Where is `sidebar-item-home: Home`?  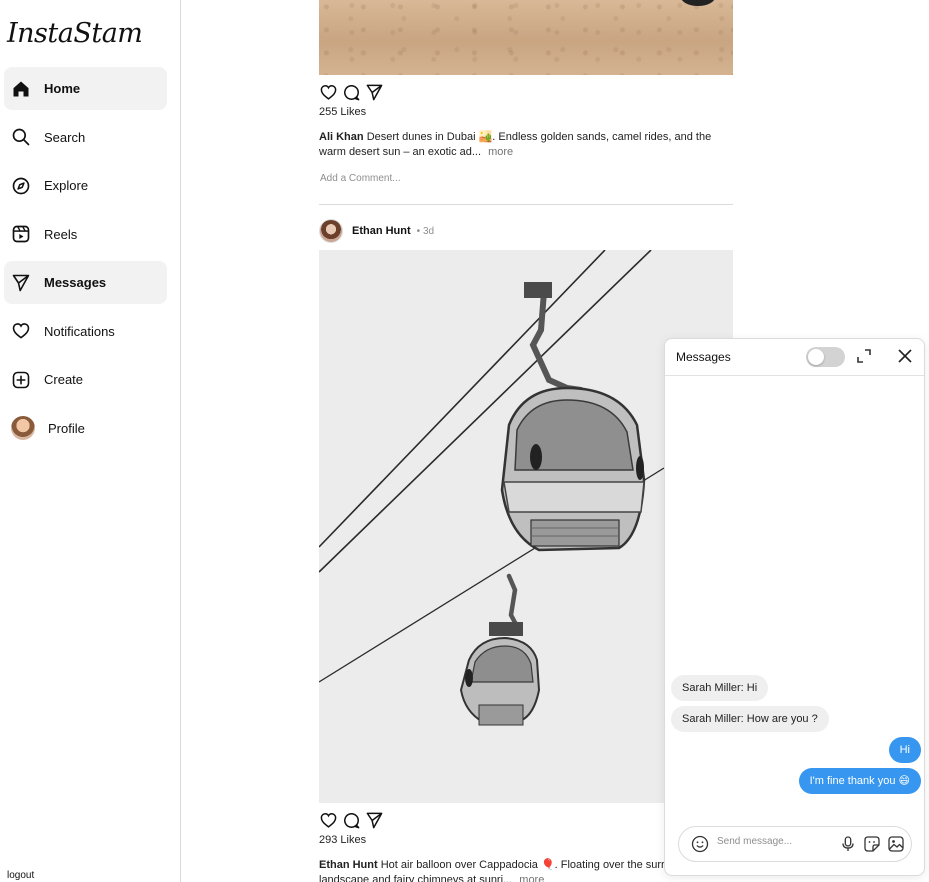 sidebar-item-home: Home is located at coordinates (85, 88).